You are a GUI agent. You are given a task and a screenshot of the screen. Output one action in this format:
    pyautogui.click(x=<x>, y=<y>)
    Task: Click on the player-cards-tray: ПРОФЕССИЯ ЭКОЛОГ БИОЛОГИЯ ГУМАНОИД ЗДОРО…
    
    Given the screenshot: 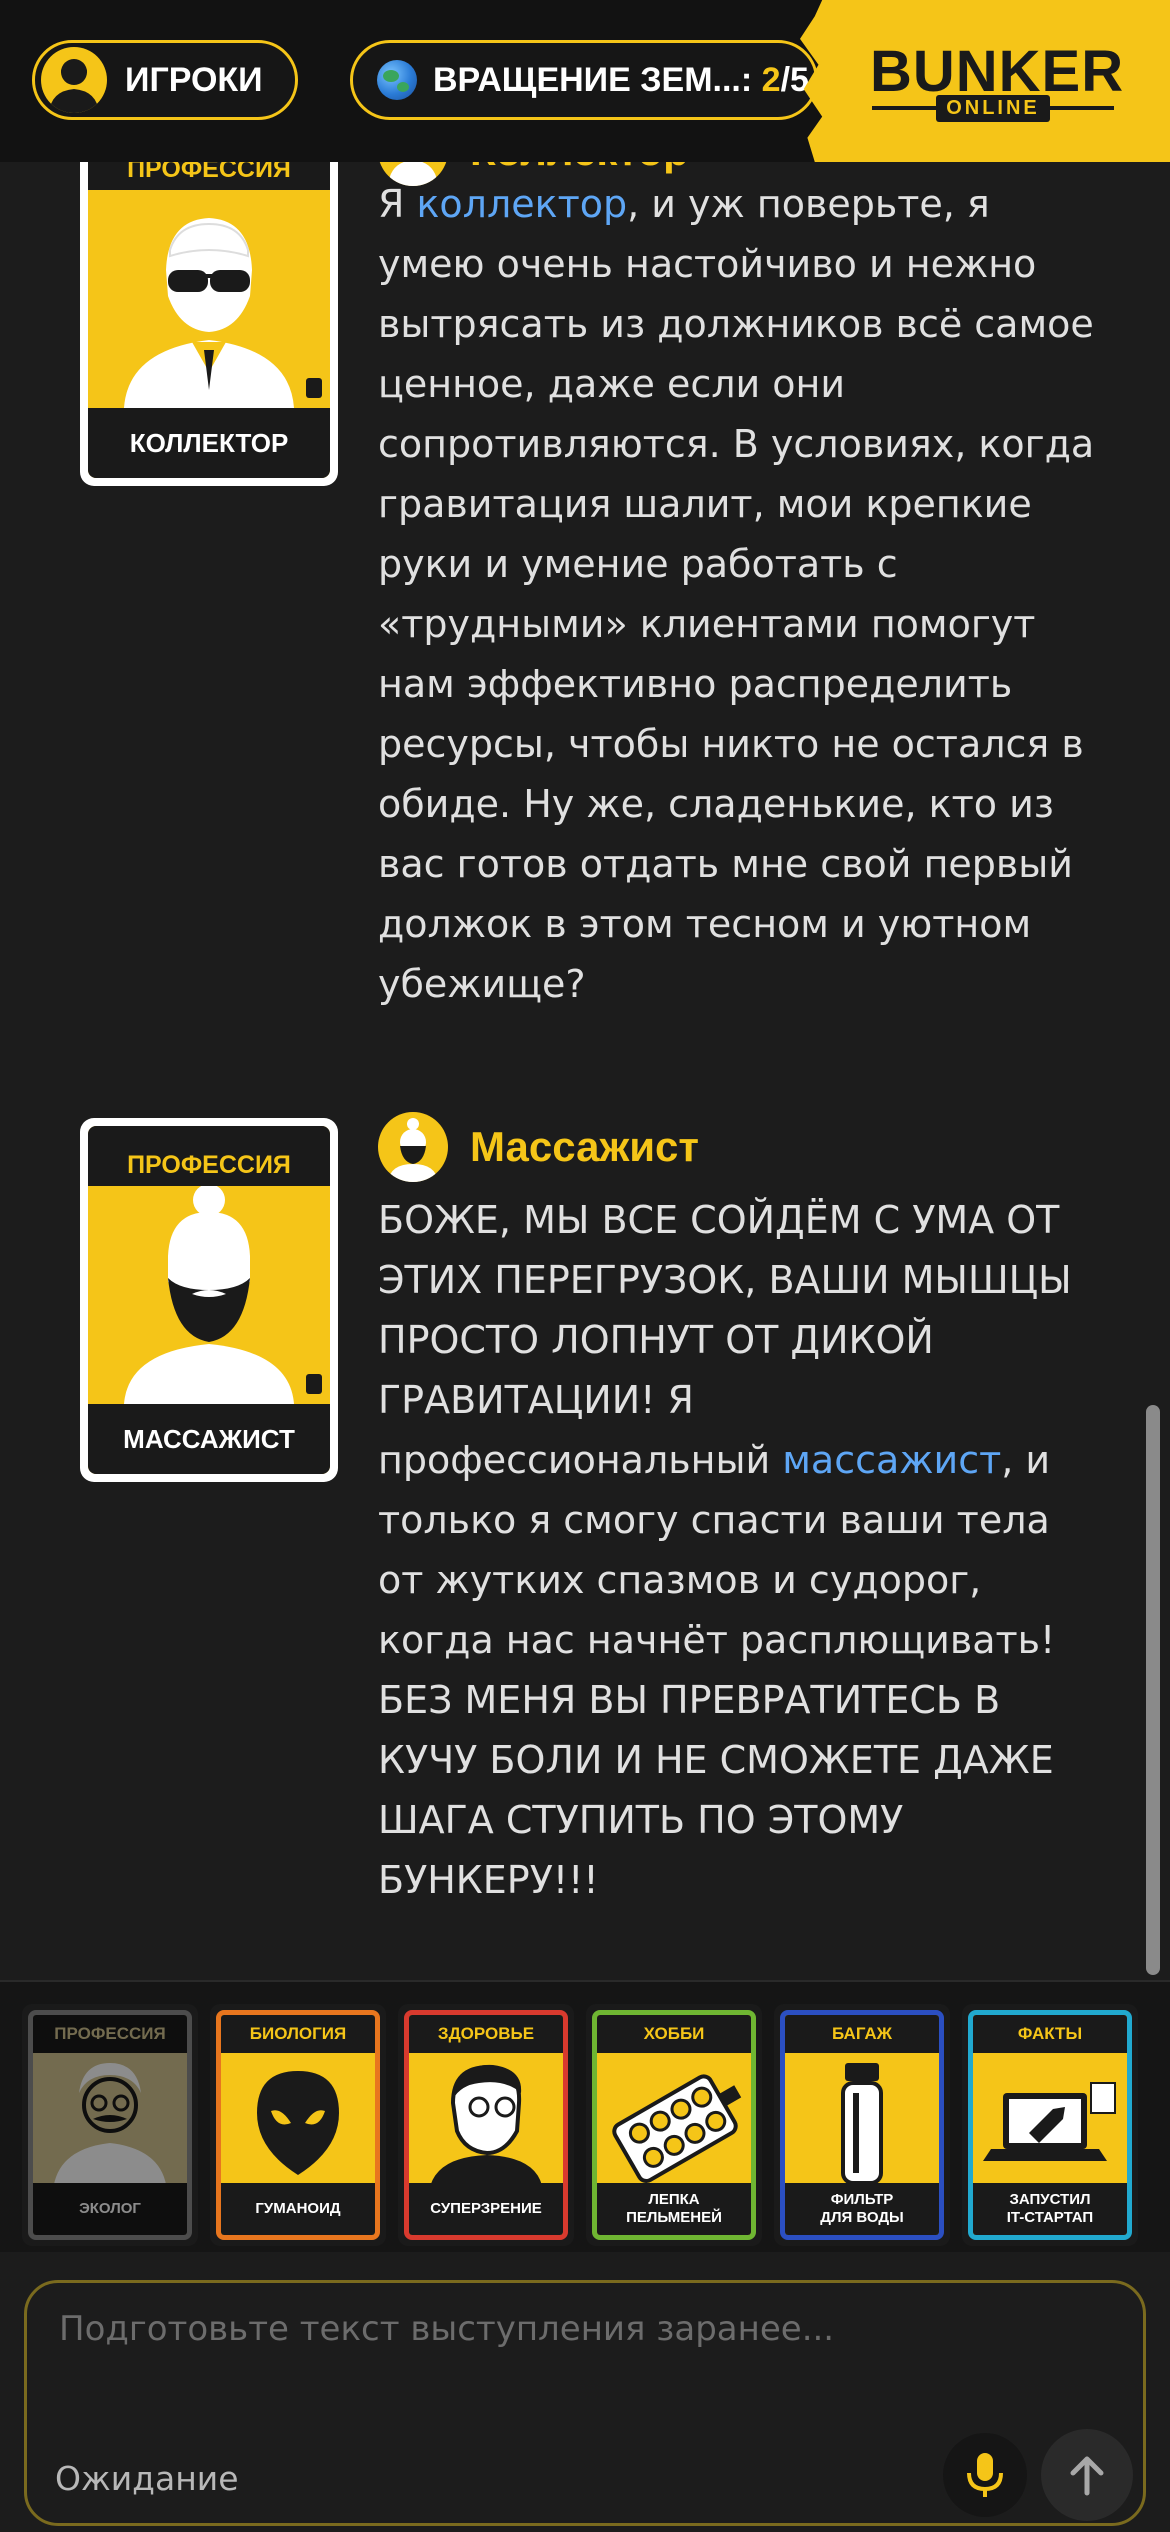 What is the action you would take?
    pyautogui.click(x=585, y=2116)
    